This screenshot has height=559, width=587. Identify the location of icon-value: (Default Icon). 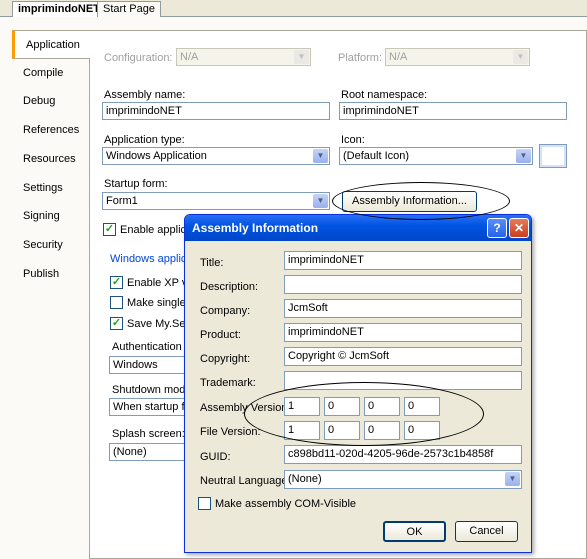
(376, 156).